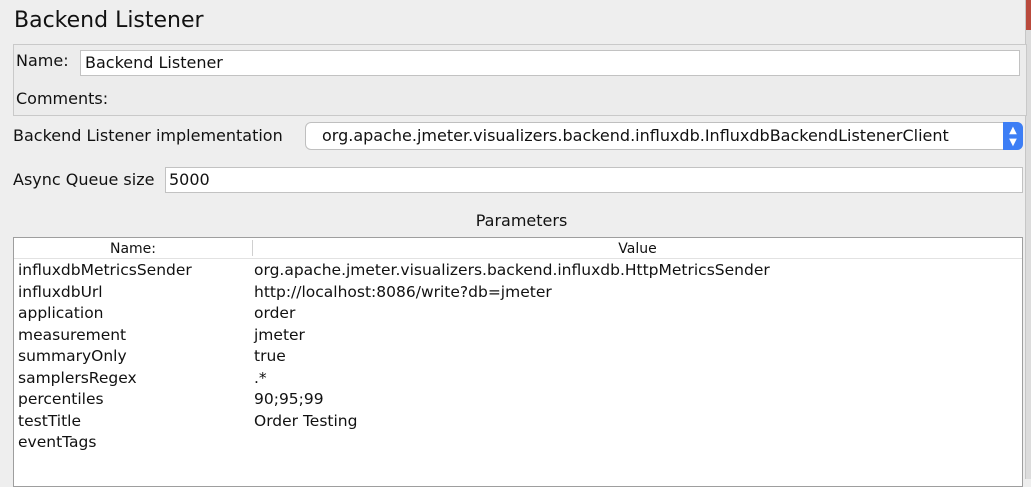  What do you see at coordinates (60, 293) in the screenshot?
I see `param-name-cell: influxdbUrl` at bounding box center [60, 293].